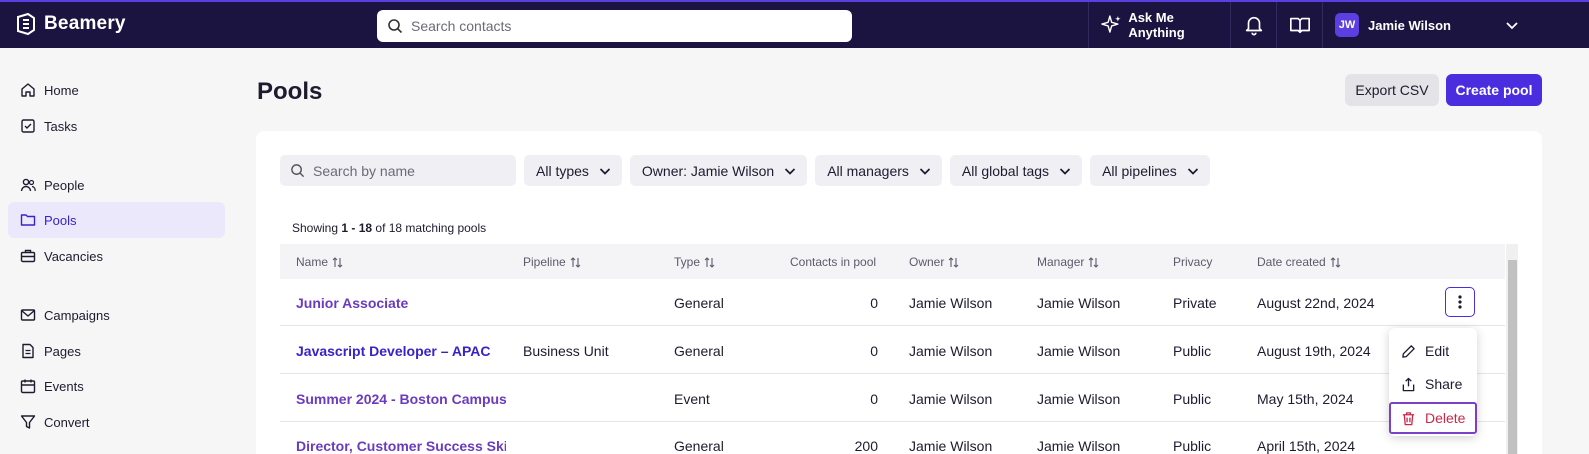 This screenshot has width=1589, height=454. Describe the element at coordinates (67, 422) in the screenshot. I see `sidebar-item-label: Convert` at that location.